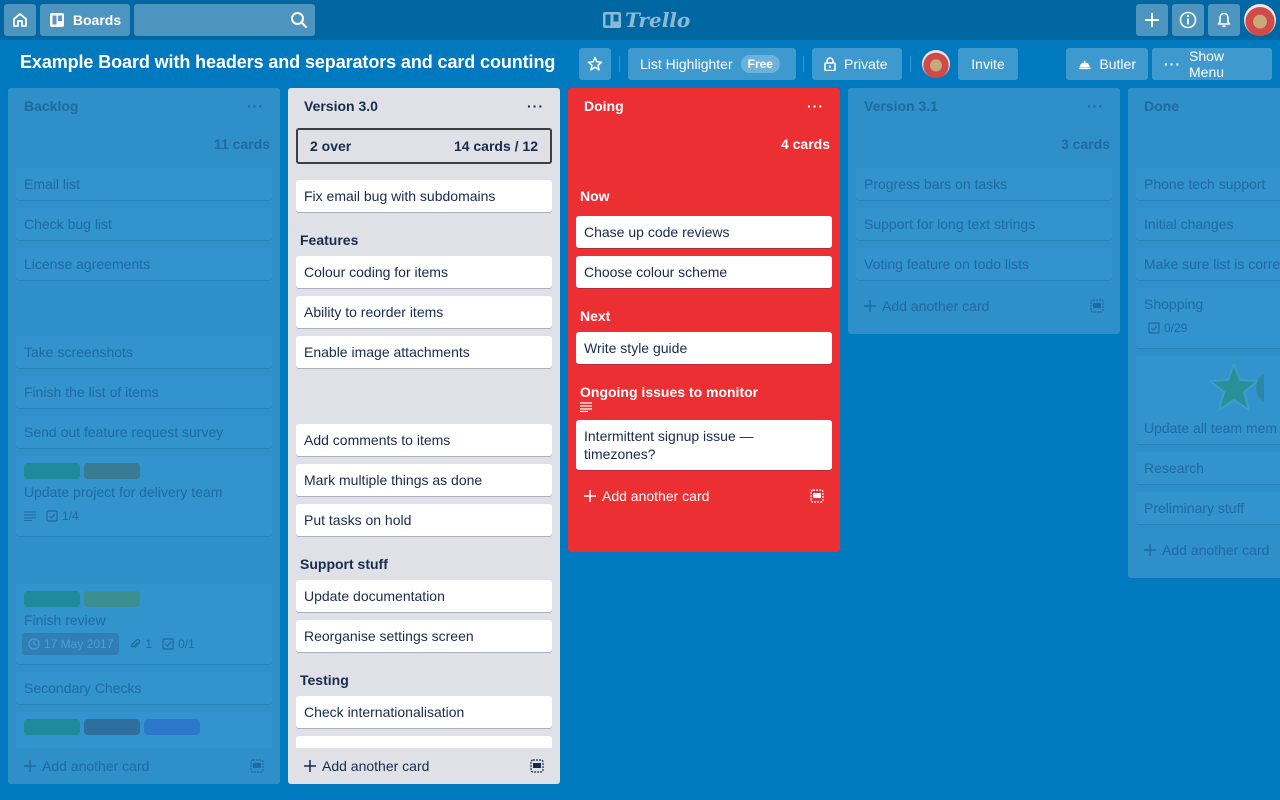  What do you see at coordinates (1208, 184) in the screenshot?
I see `card: Phone tech support` at bounding box center [1208, 184].